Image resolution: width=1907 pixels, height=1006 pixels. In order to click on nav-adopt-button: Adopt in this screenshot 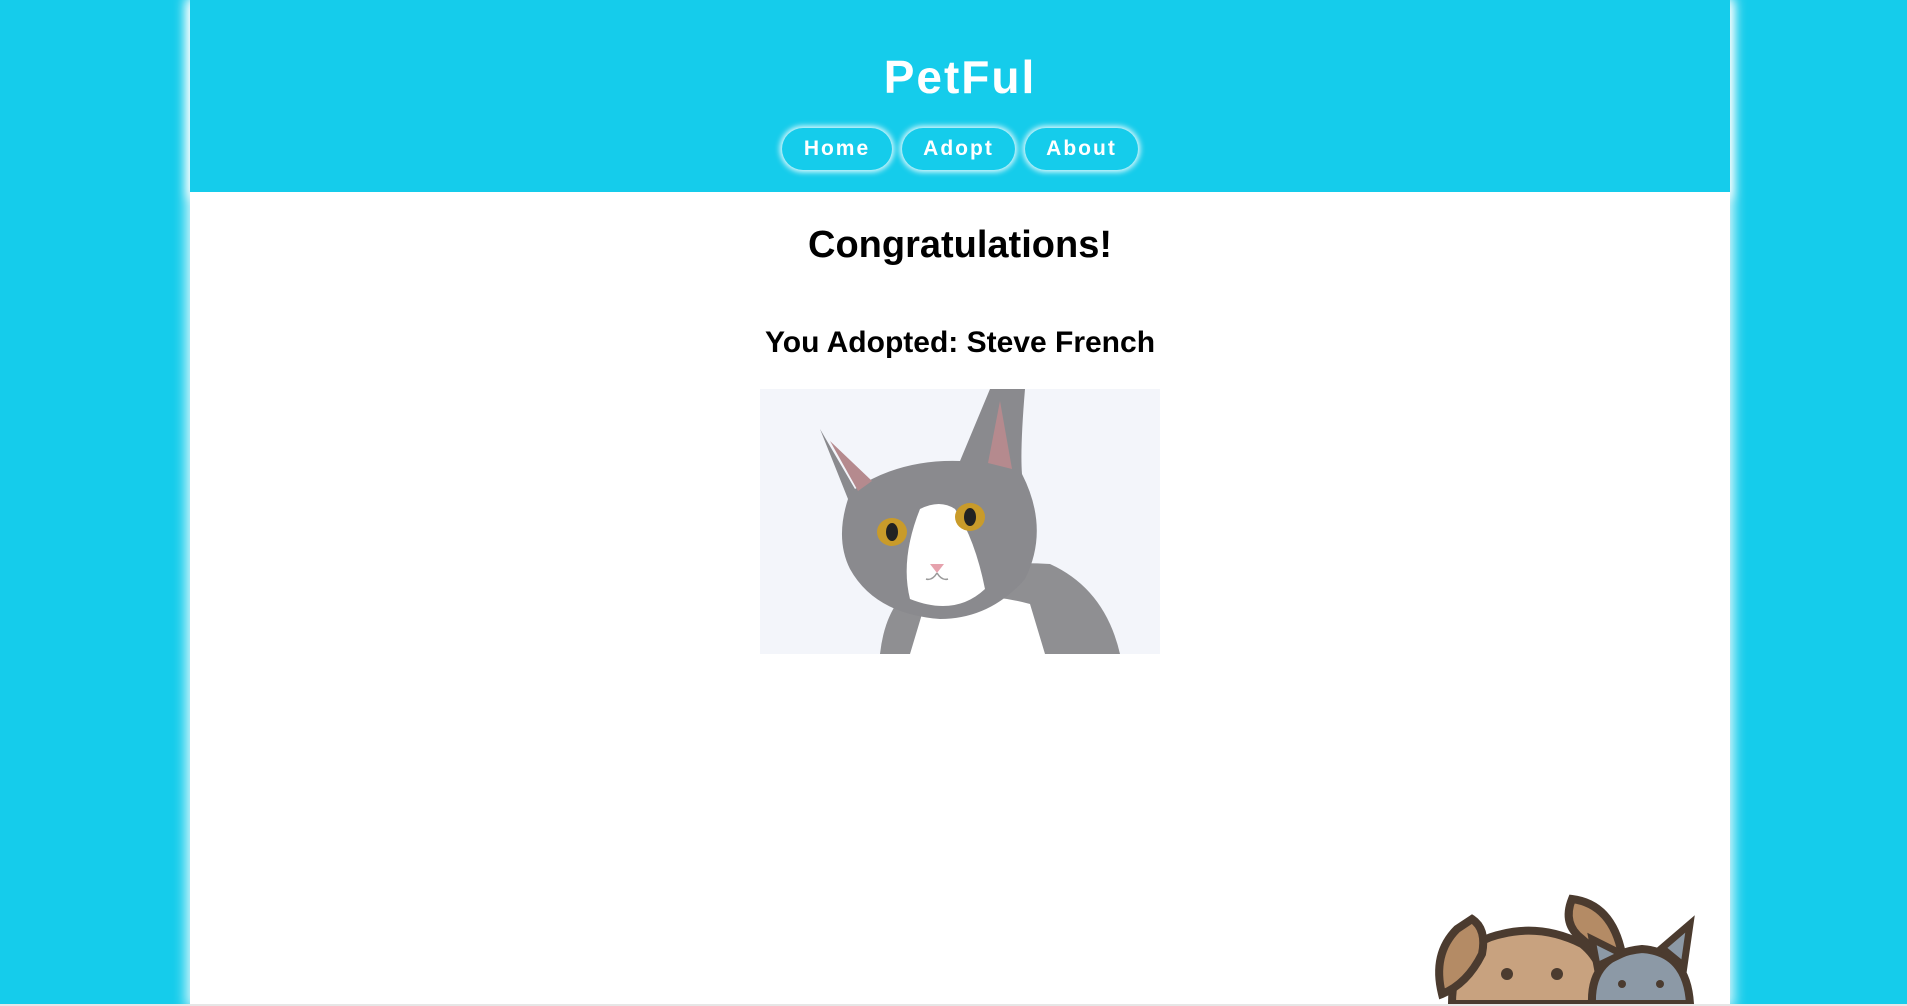, I will do `click(958, 149)`.